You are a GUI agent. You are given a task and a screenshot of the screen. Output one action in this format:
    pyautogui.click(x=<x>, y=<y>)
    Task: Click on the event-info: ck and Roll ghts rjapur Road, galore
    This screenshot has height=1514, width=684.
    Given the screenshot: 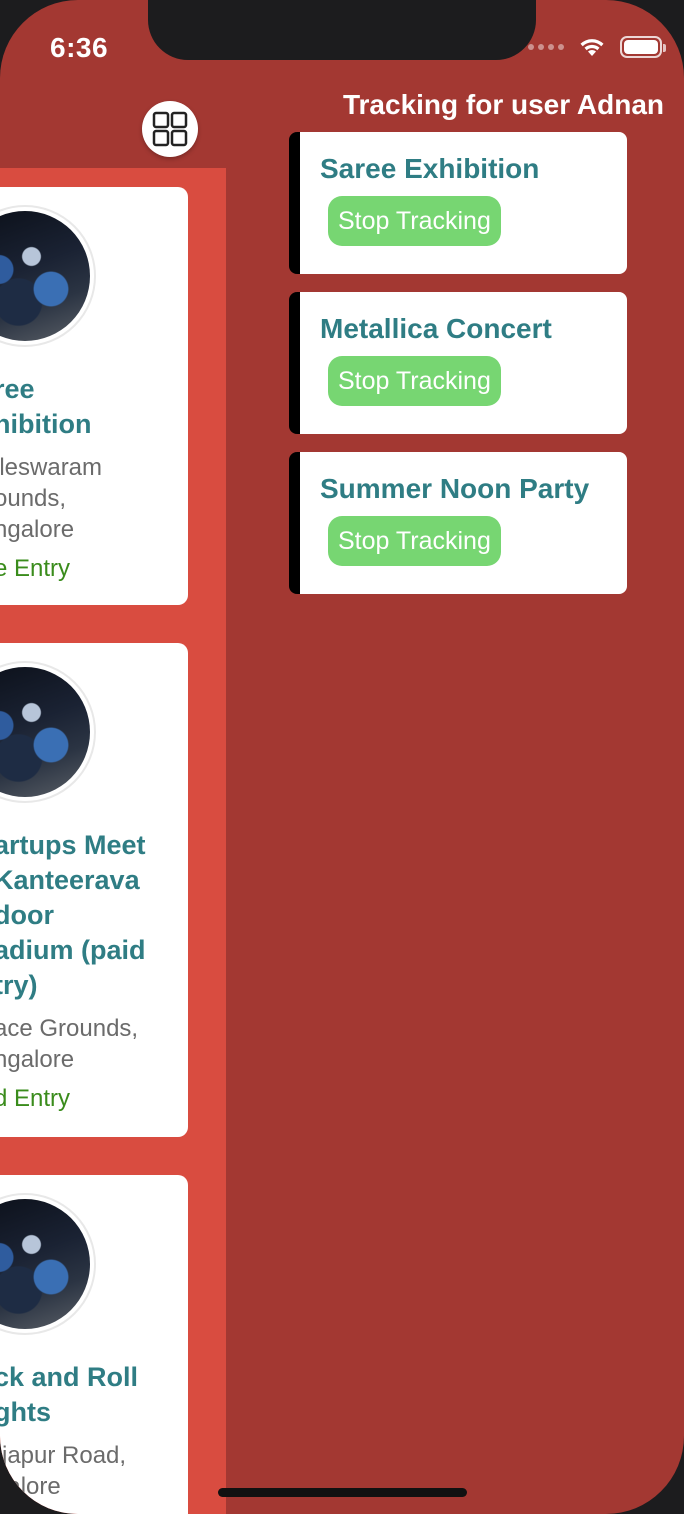 What is the action you would take?
    pyautogui.click(x=92, y=1431)
    